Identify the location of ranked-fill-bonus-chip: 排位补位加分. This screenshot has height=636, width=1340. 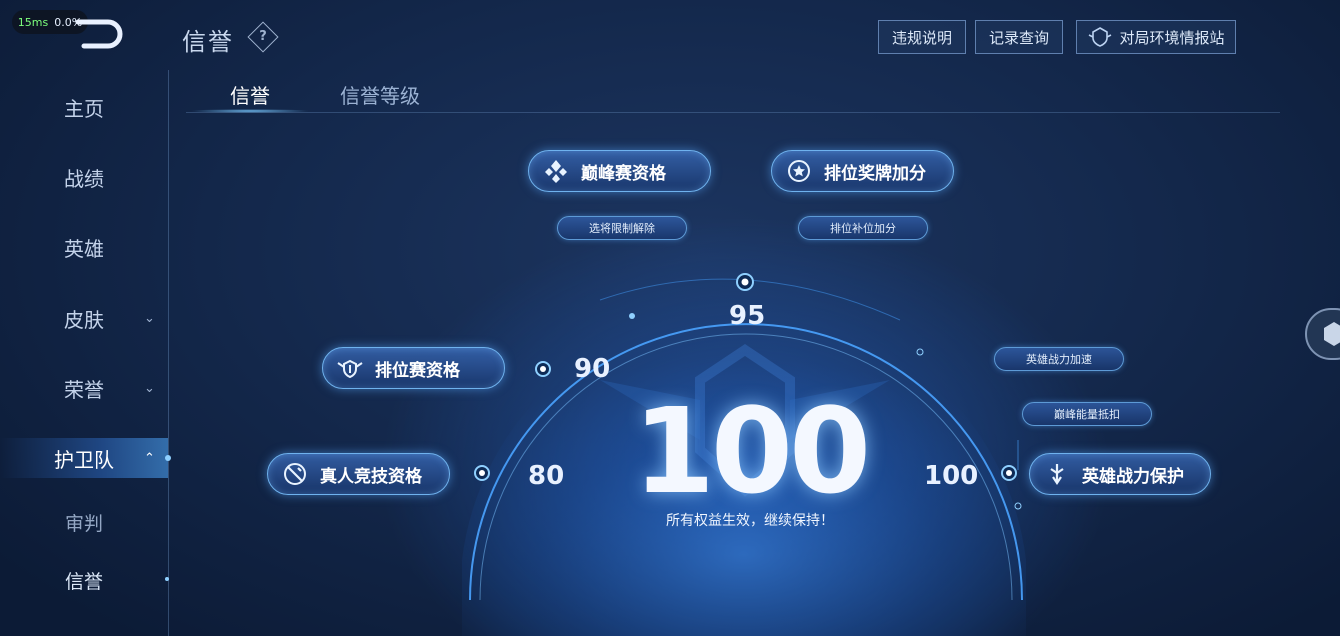
(863, 228).